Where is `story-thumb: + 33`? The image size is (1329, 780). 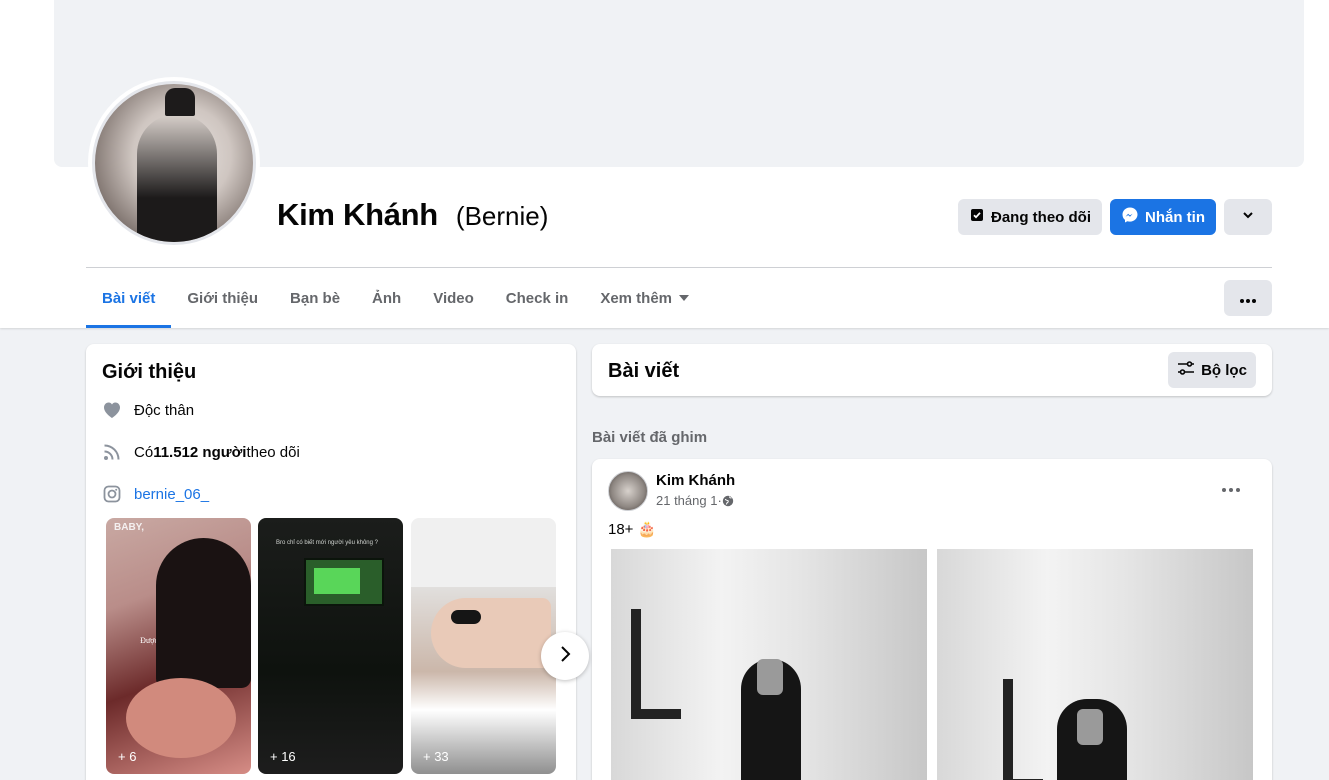 story-thumb: + 33 is located at coordinates (483, 646).